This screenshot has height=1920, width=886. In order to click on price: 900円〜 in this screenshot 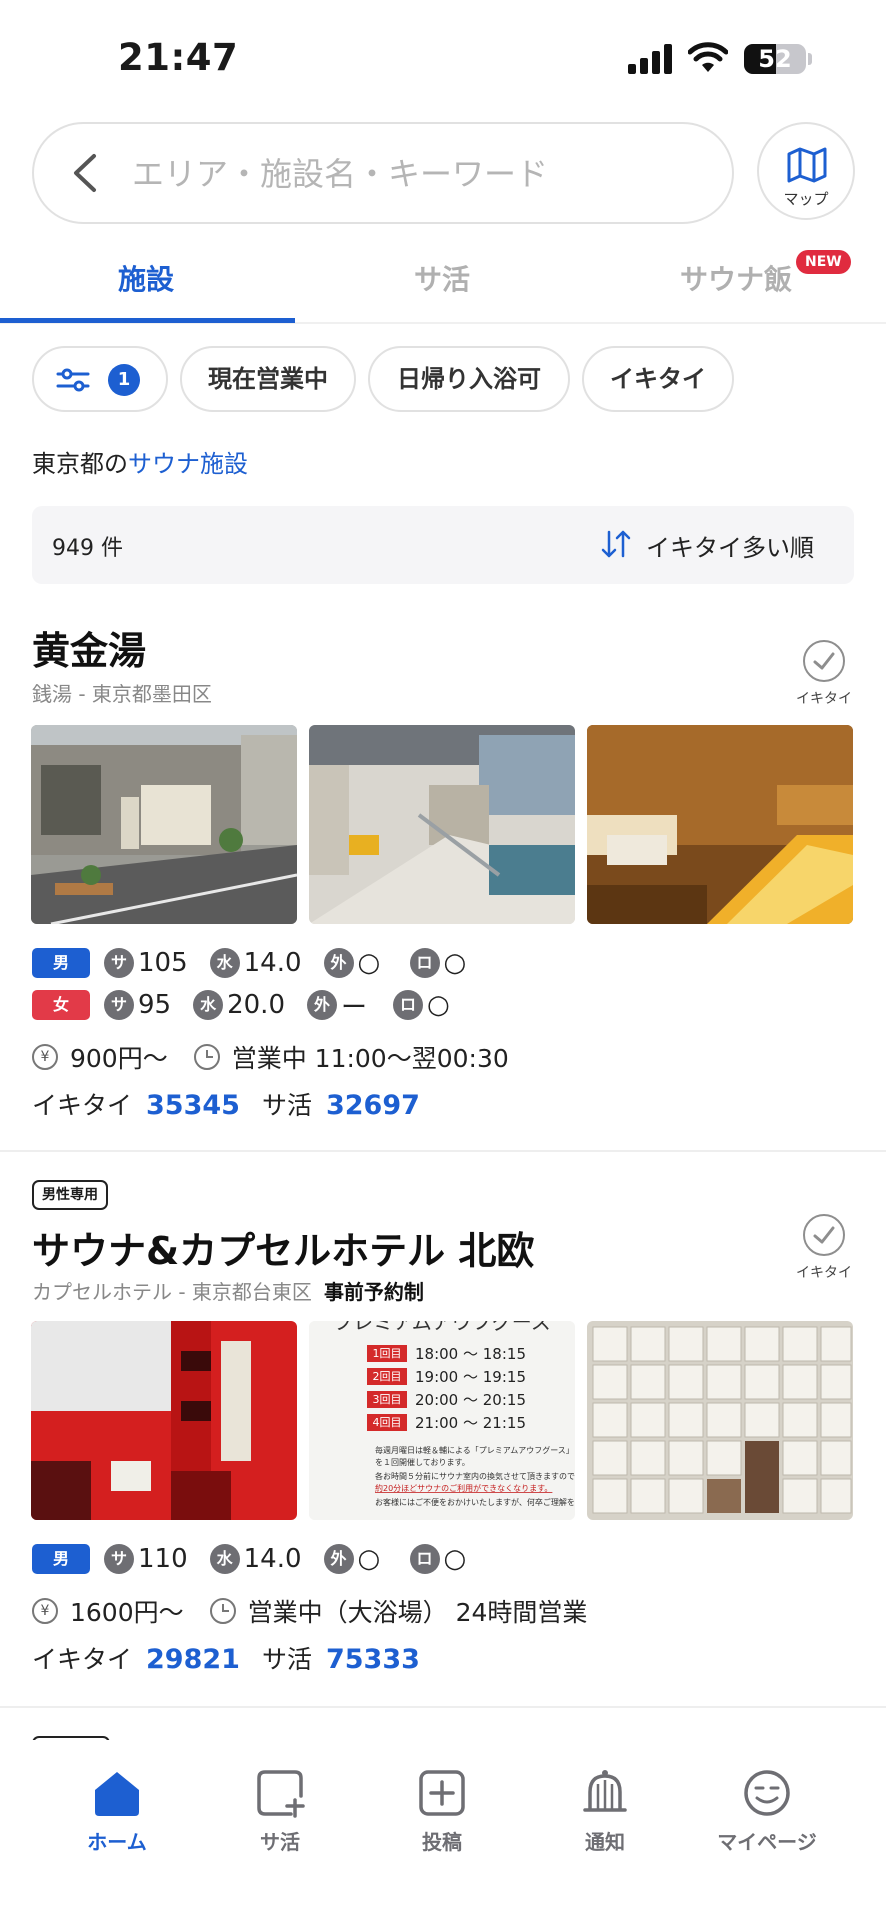, I will do `click(119, 1058)`.